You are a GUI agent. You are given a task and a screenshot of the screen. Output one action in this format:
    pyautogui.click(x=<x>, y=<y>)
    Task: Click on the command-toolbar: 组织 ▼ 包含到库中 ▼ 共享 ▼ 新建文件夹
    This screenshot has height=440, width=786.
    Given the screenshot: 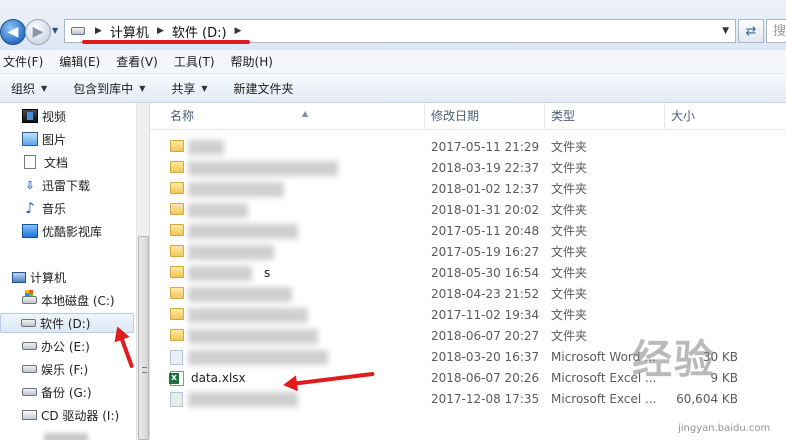 What is the action you would take?
    pyautogui.click(x=393, y=88)
    